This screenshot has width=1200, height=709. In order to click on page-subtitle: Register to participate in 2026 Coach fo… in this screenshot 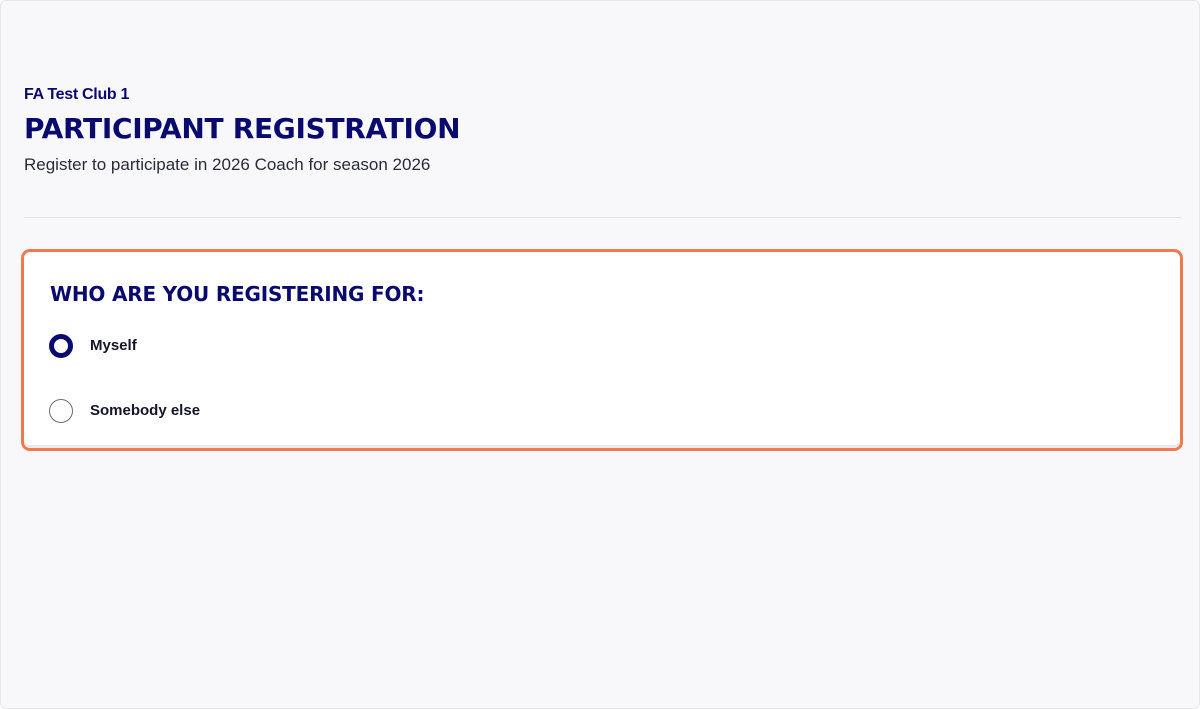, I will do `click(227, 164)`.